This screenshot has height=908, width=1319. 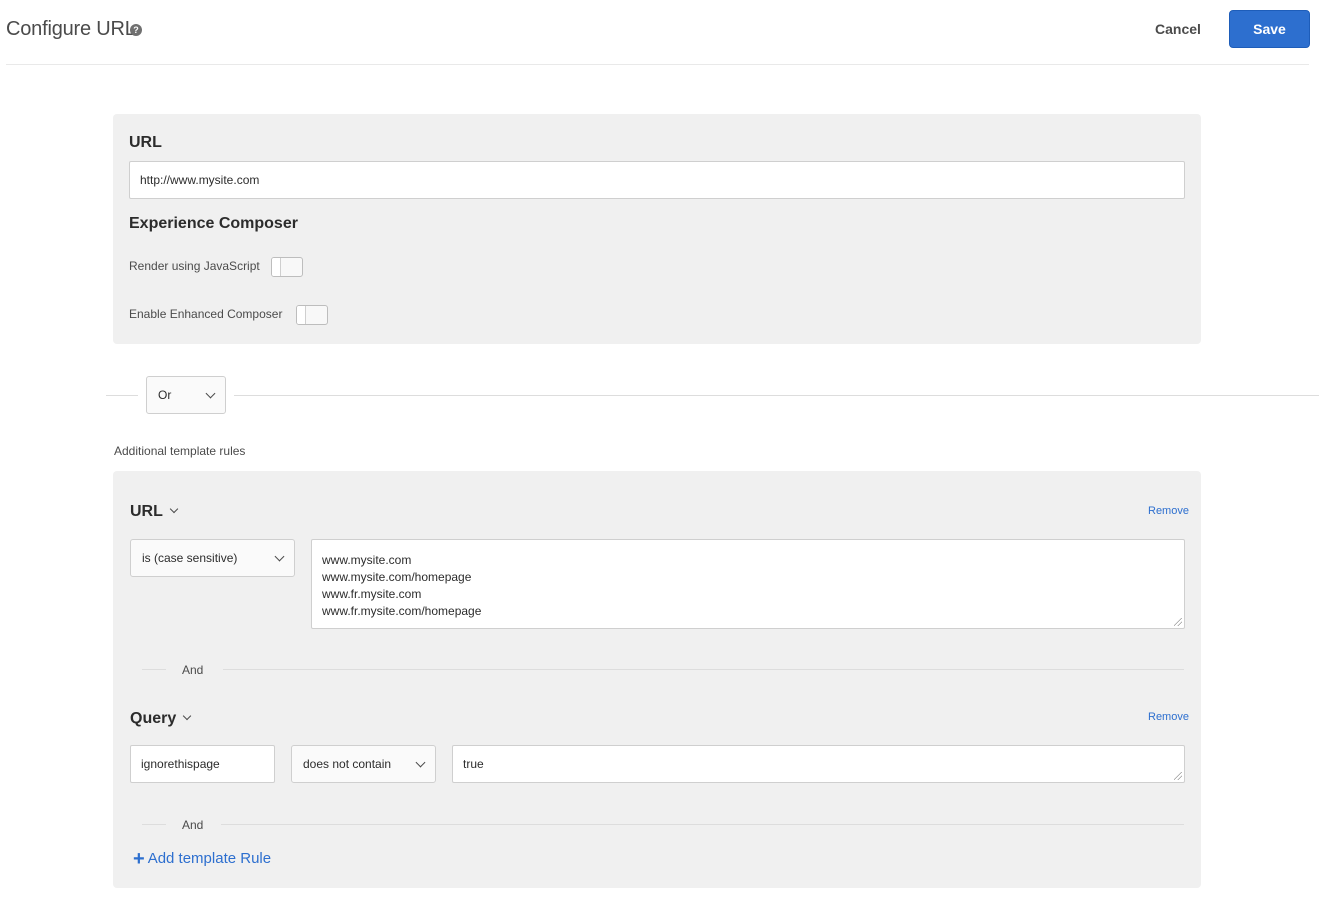 What do you see at coordinates (209, 858) in the screenshot?
I see `add-template-rule-label: Add template Rule` at bounding box center [209, 858].